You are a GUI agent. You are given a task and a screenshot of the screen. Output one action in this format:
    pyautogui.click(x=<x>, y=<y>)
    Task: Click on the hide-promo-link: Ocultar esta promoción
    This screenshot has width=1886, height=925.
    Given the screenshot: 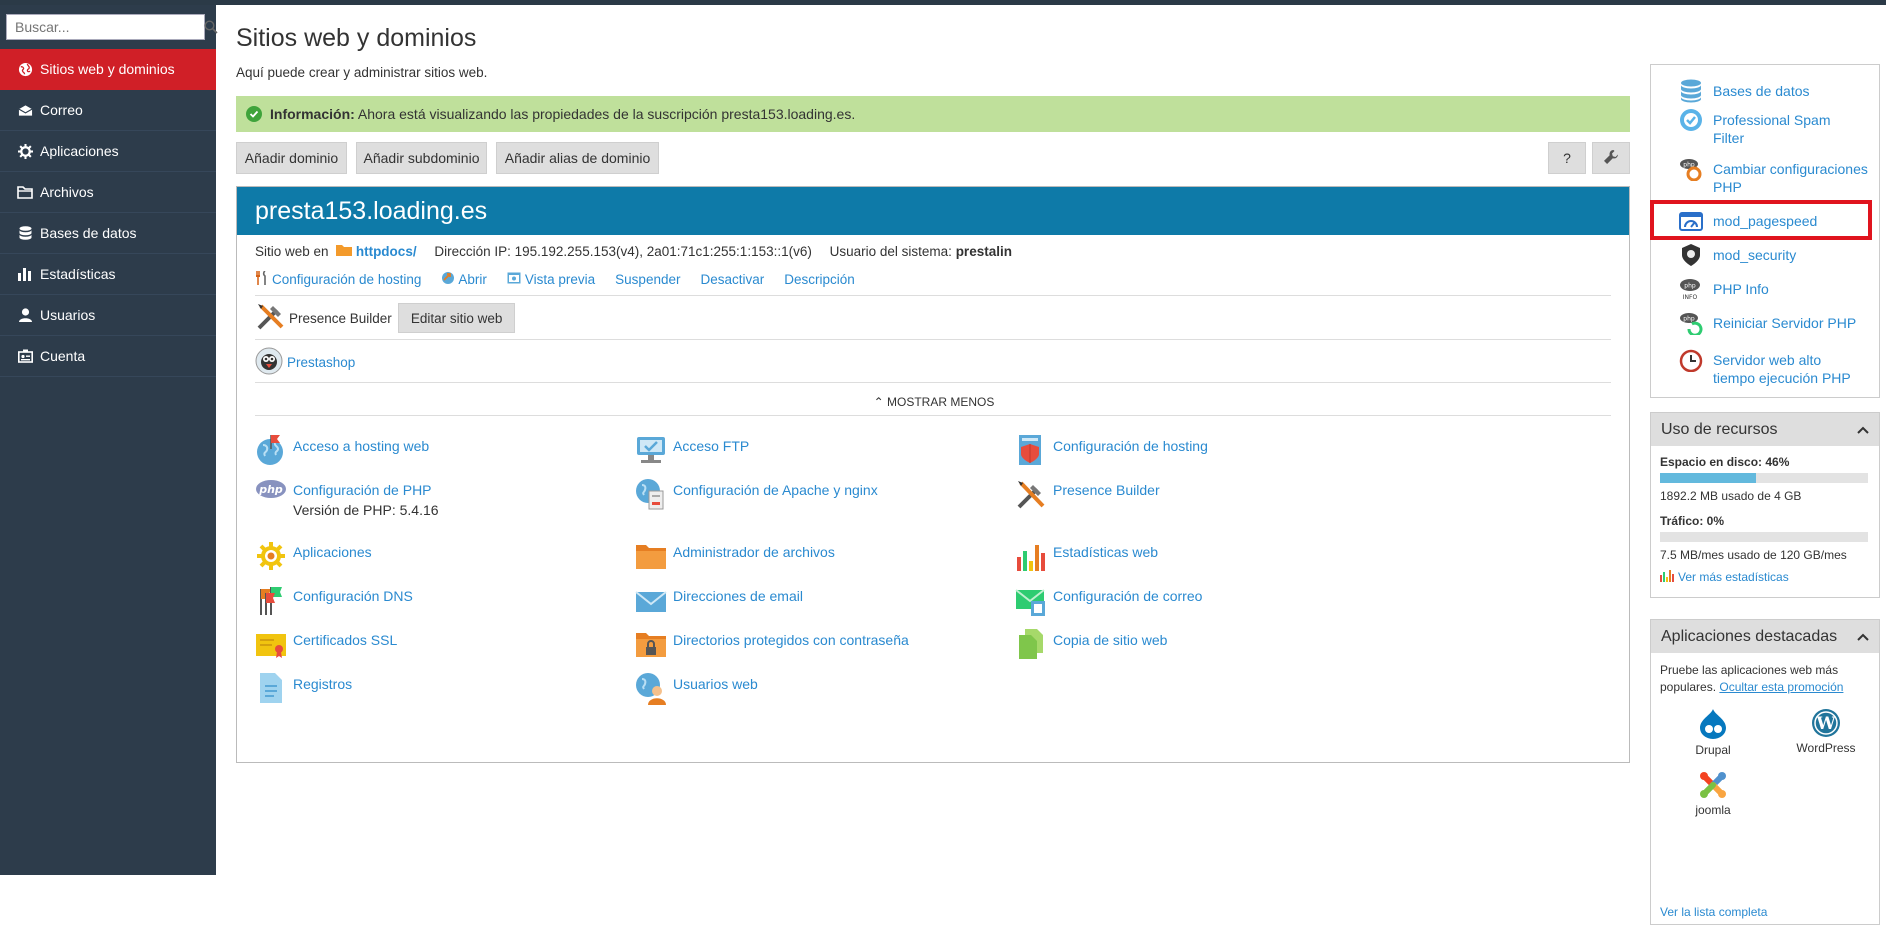 What is the action you would take?
    pyautogui.click(x=1781, y=687)
    